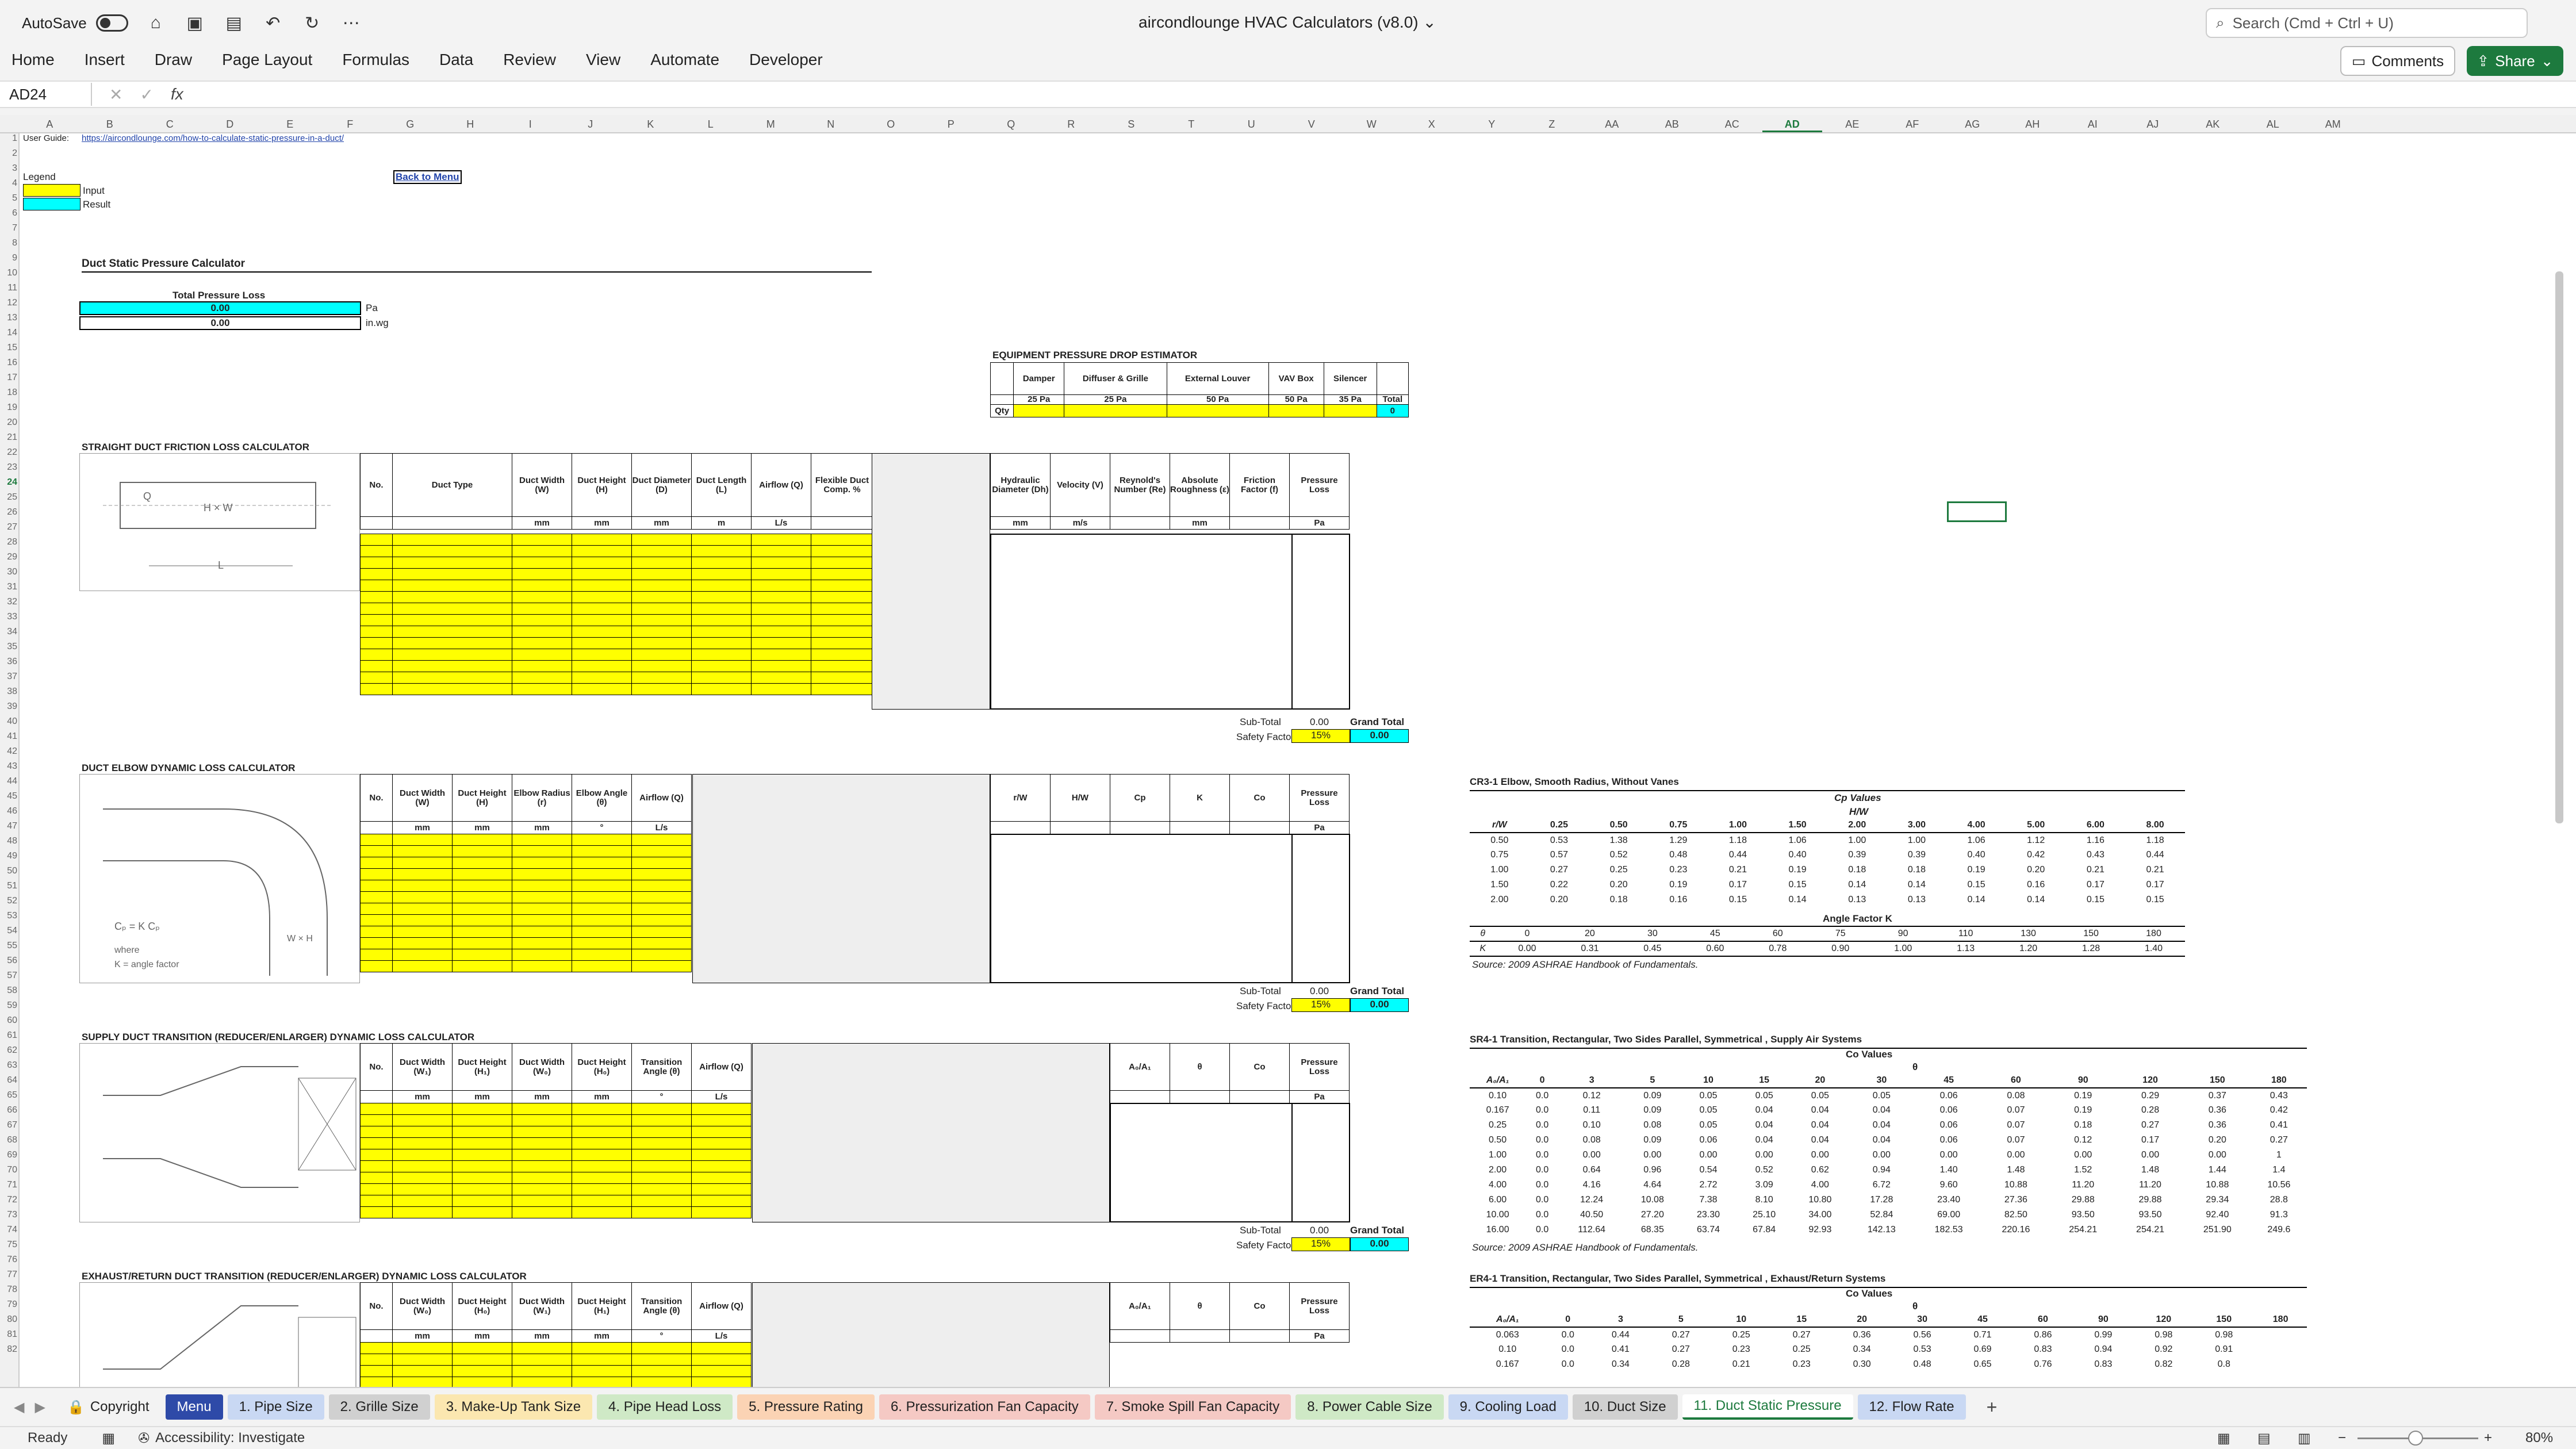 The image size is (2576, 1449). What do you see at coordinates (312, 23) in the screenshot?
I see `redo-icon: ↻` at bounding box center [312, 23].